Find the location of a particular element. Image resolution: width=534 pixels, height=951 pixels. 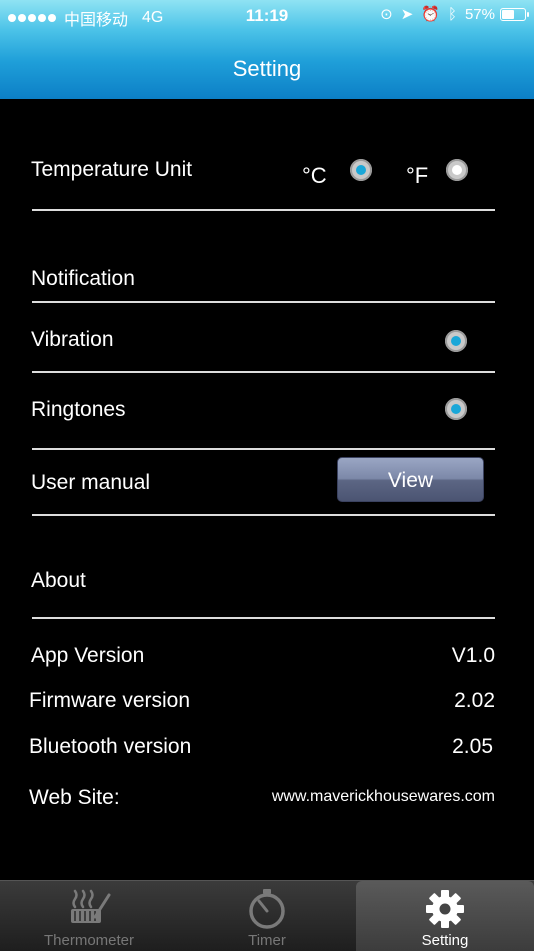

website-link: www.maverickhousewares.com is located at coordinates (383, 797).